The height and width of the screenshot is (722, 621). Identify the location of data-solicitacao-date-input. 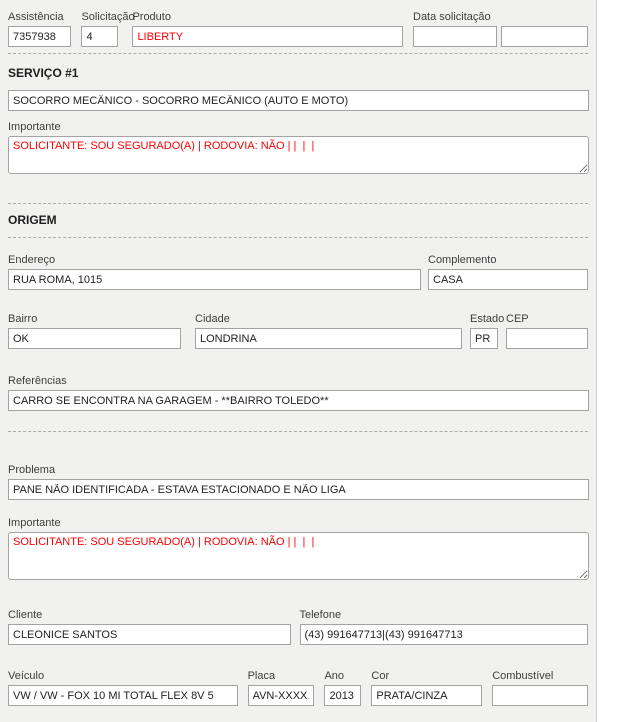
(455, 36).